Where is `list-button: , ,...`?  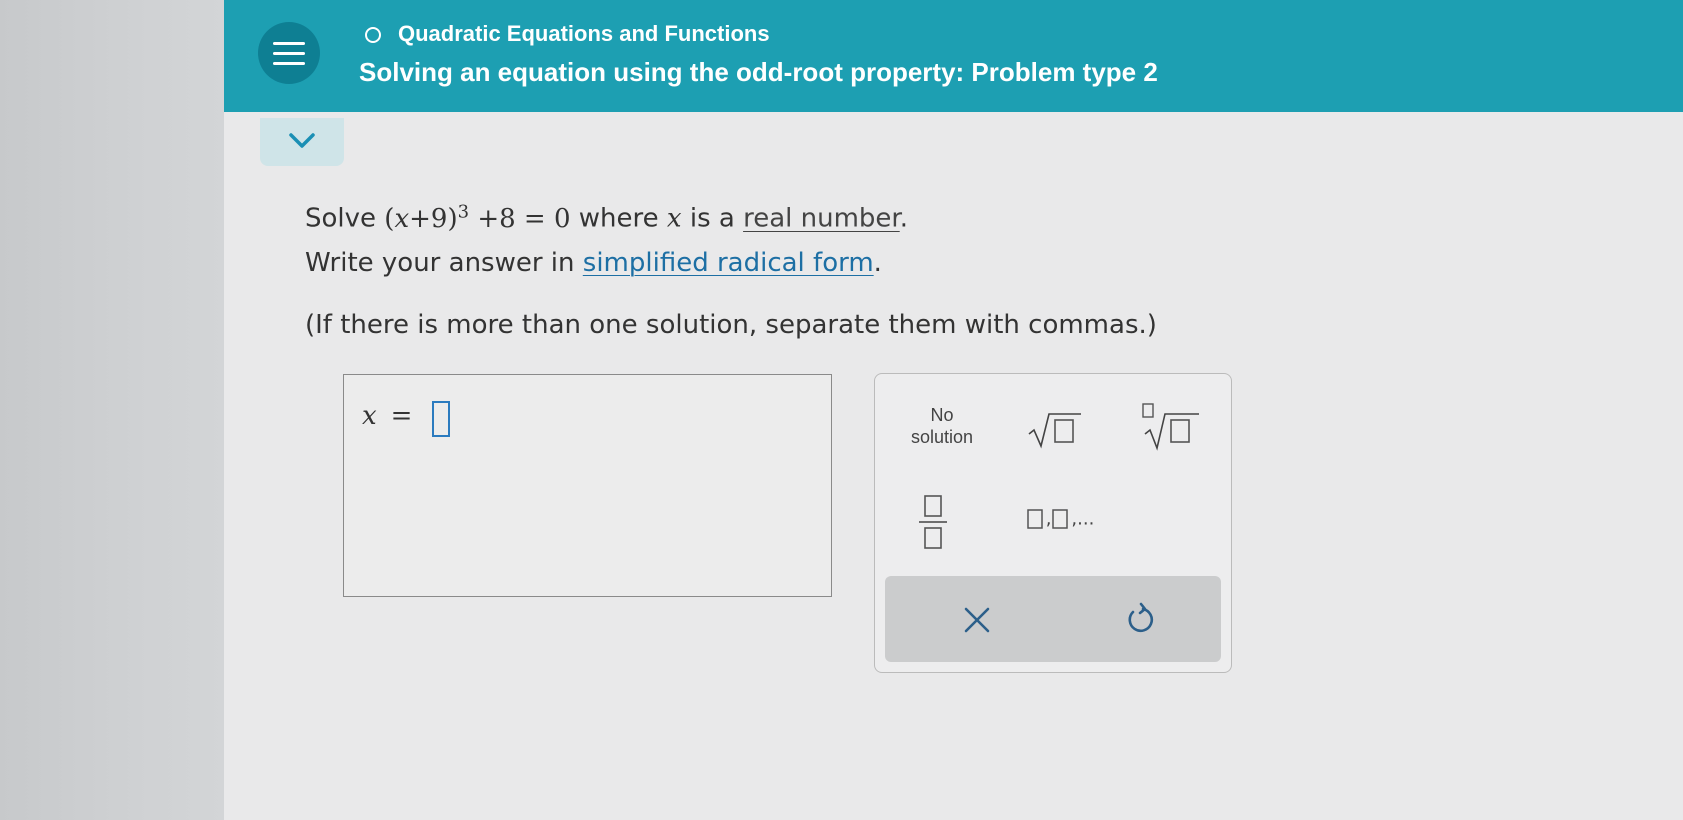 list-button: , ,... is located at coordinates (1060, 523).